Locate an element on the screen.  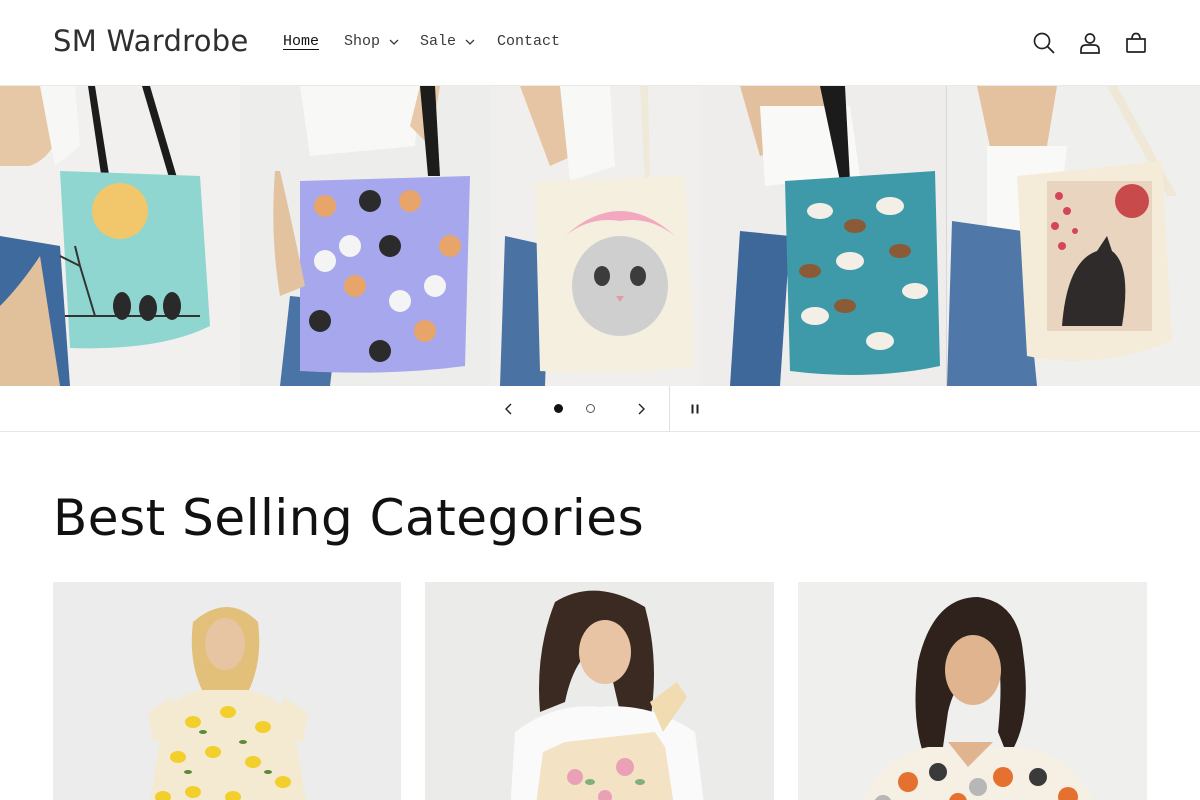
account-button is located at coordinates (1090, 43).